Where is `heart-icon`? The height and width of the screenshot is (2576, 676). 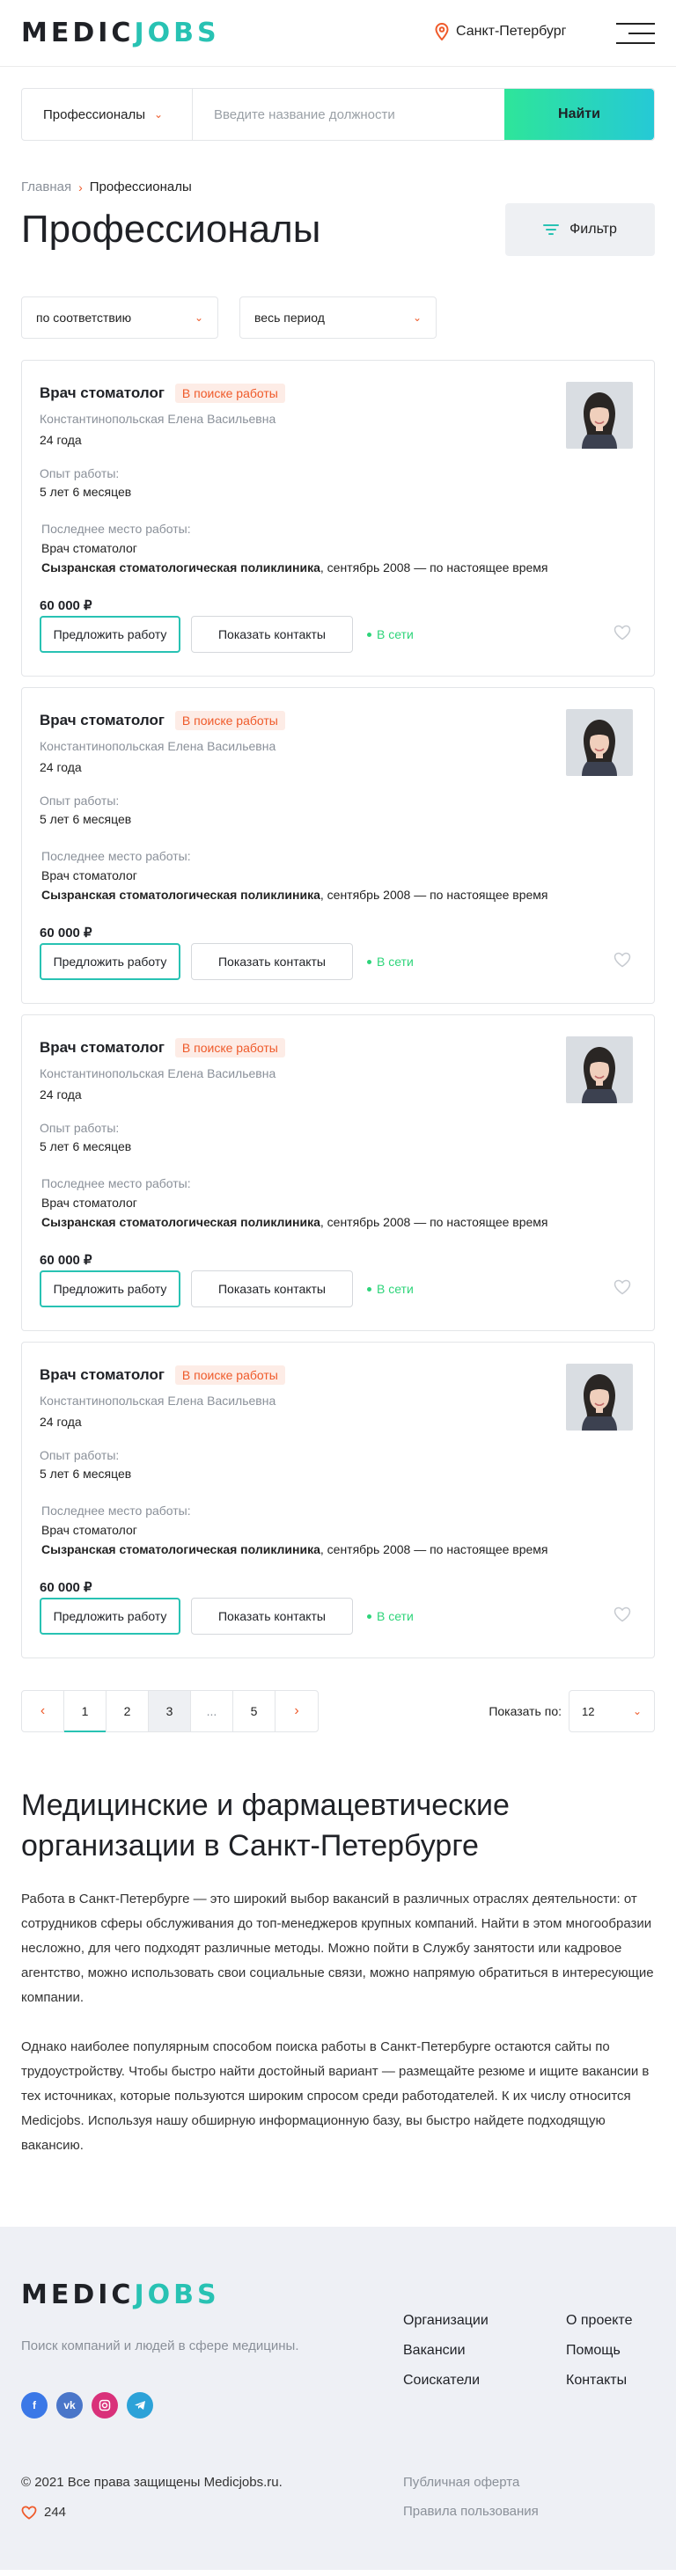
heart-icon is located at coordinates (29, 2512).